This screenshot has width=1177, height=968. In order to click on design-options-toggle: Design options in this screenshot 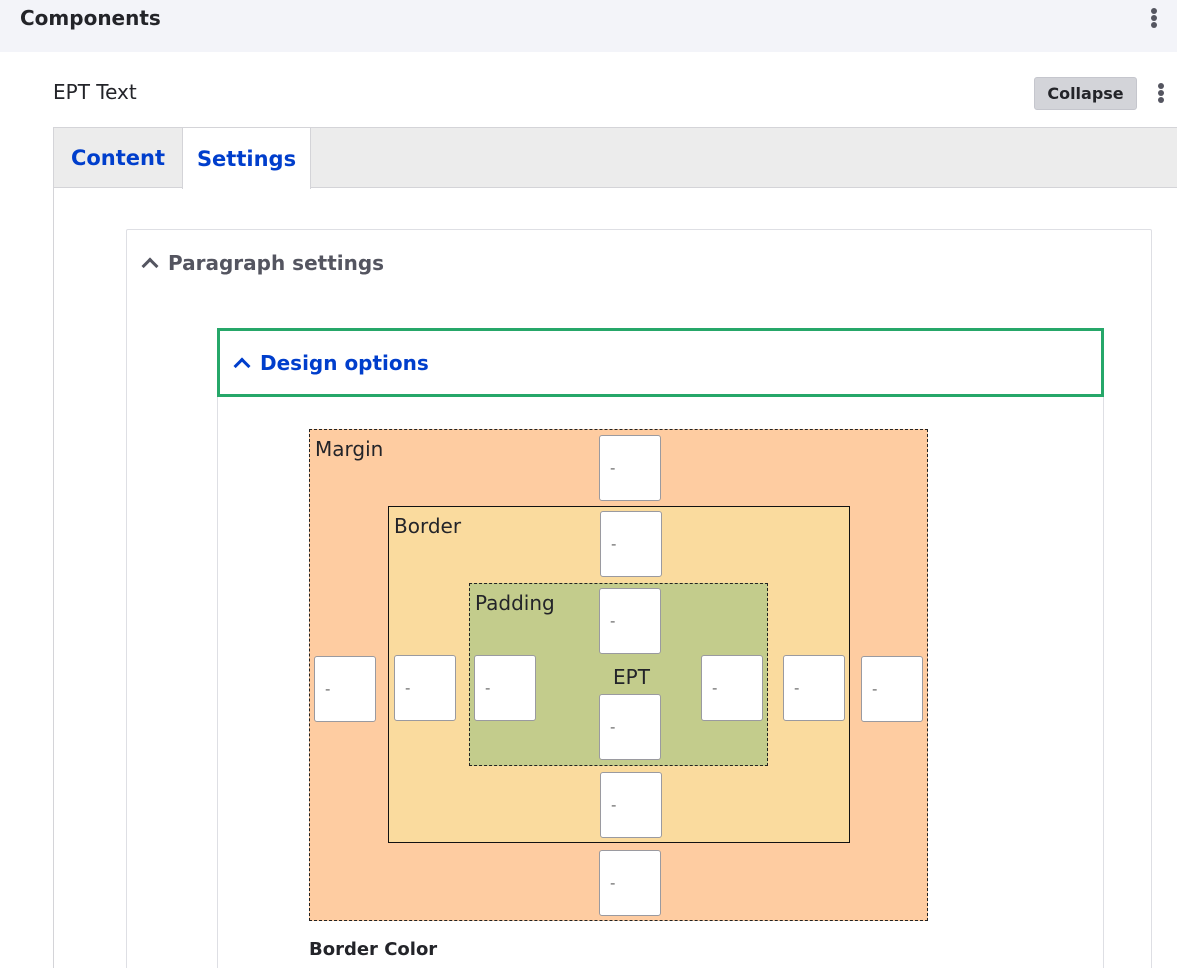, I will do `click(660, 362)`.